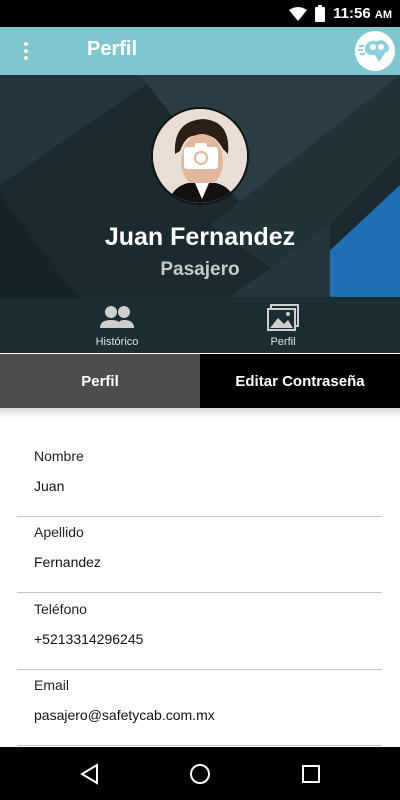  I want to click on home-icon, so click(200, 774).